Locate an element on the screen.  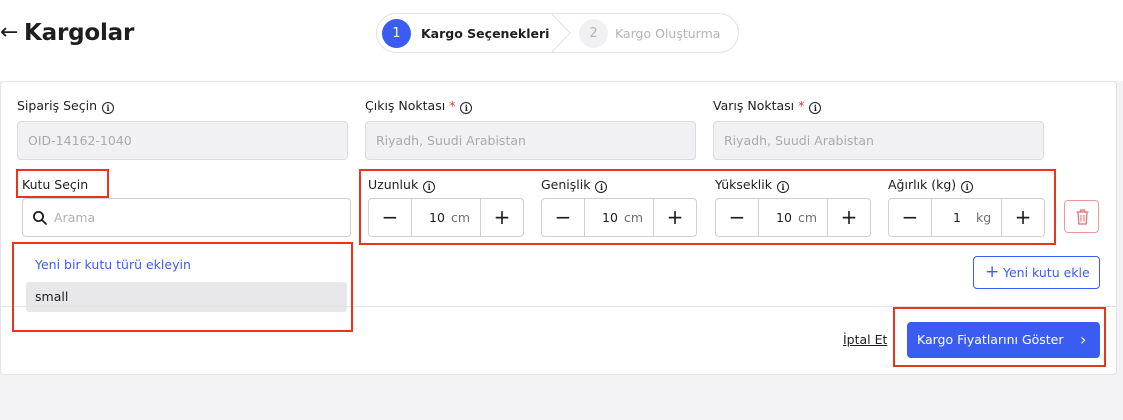
order-field: OID-14162-1040 is located at coordinates (182, 140).